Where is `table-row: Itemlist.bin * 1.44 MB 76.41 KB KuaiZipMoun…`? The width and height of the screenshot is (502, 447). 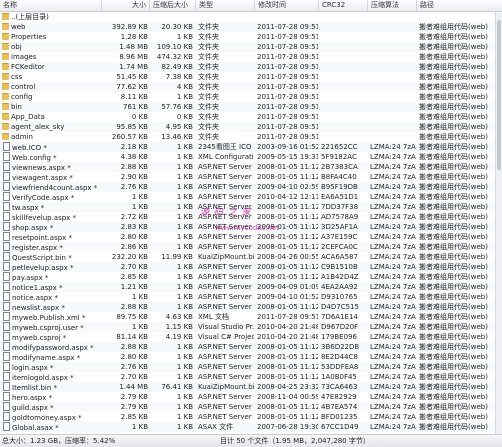
table-row: Itemlist.bin * 1.44 MB 76.41 KB KuaiZipMoun… is located at coordinates (247, 387).